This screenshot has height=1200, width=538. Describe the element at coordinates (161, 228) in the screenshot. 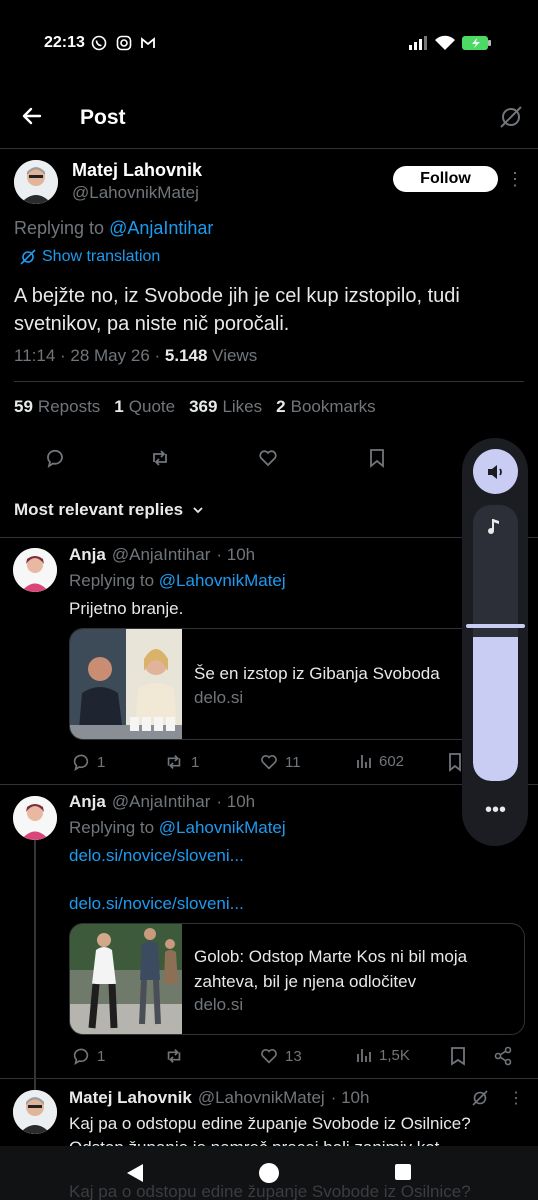

I see `replying-handle-link: @AnjaIntihar` at that location.